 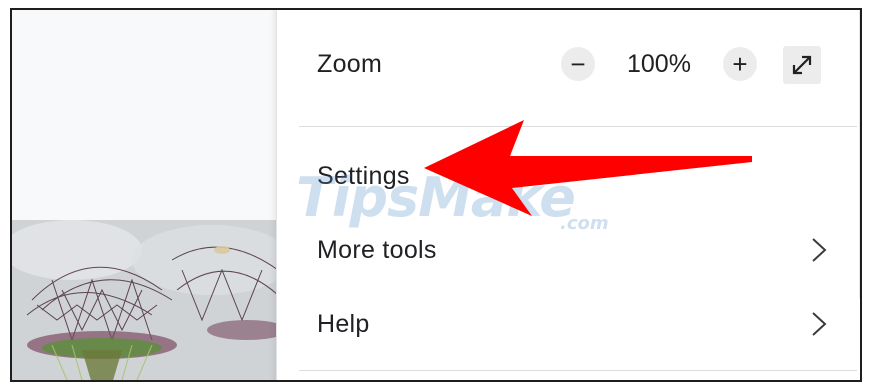 What do you see at coordinates (859, 154) in the screenshot?
I see `menu-scrollbar` at bounding box center [859, 154].